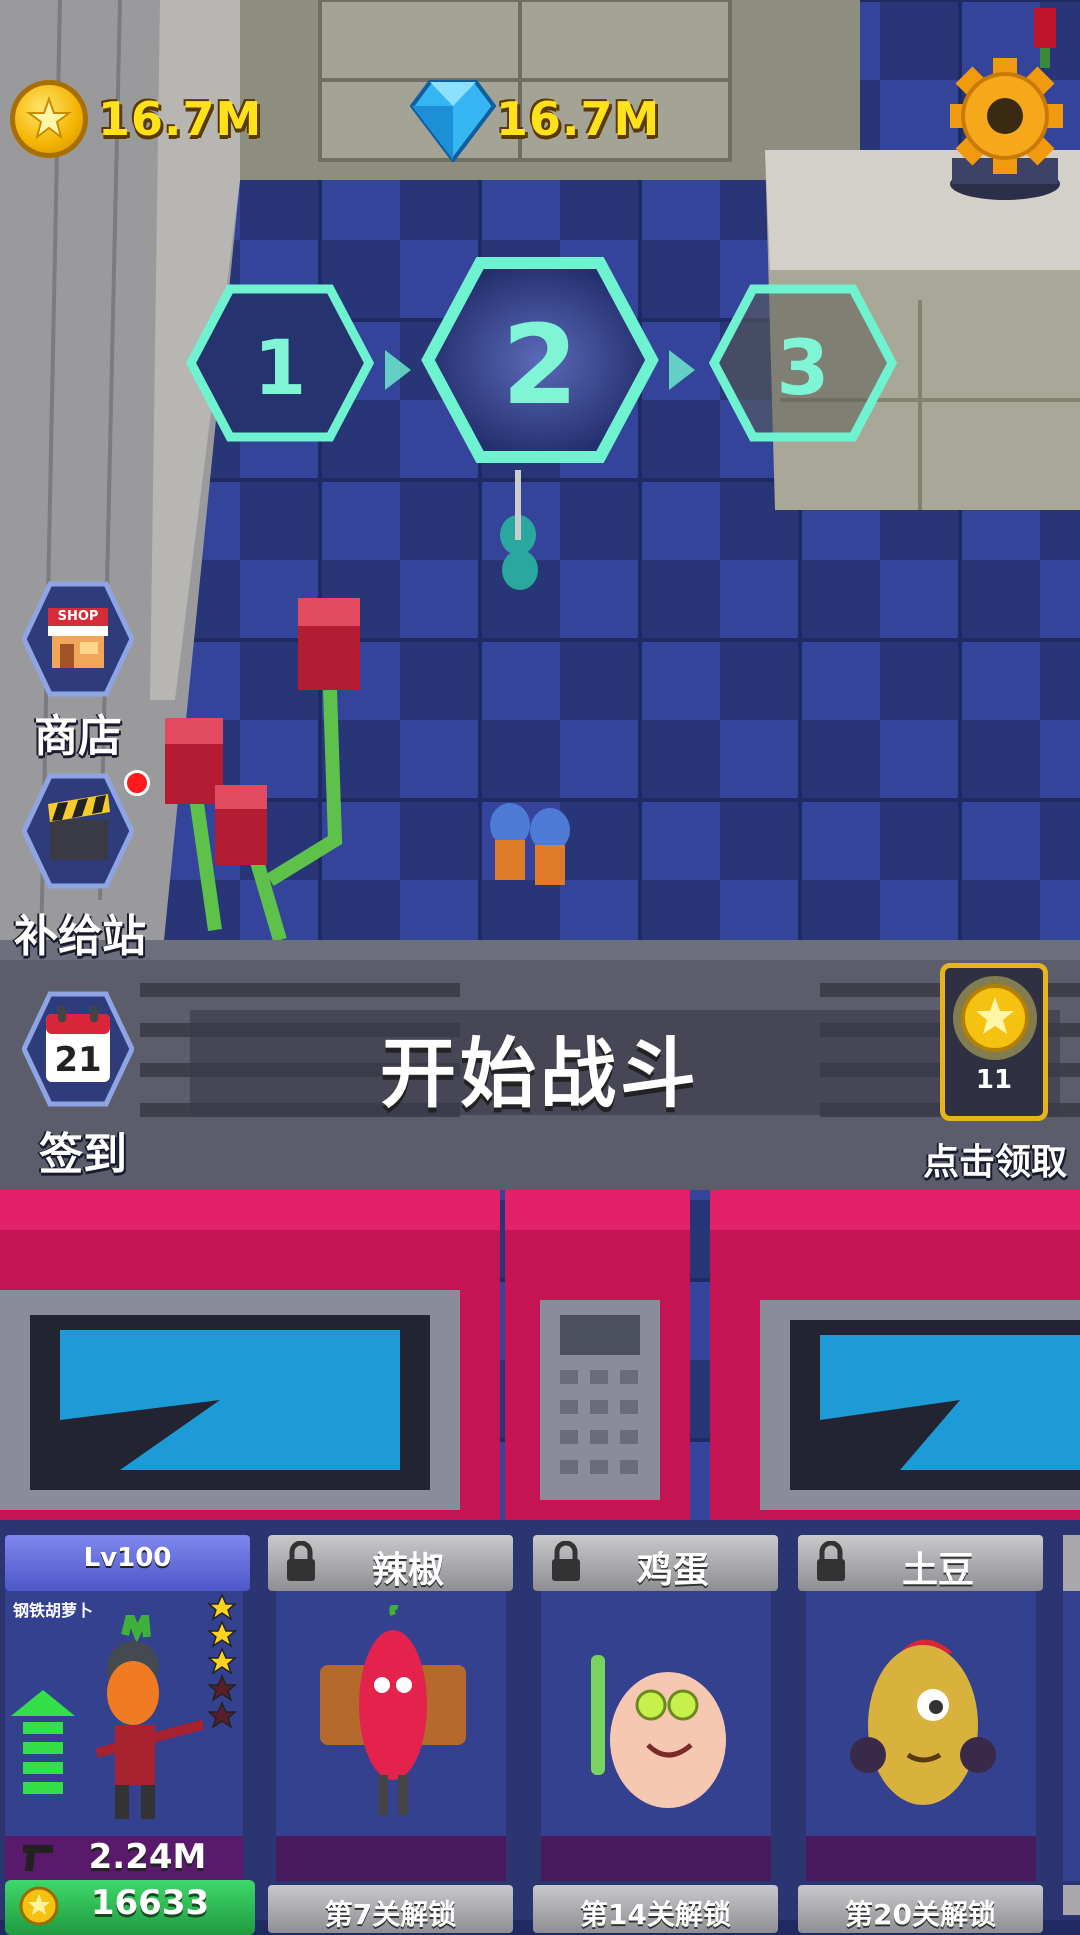 The height and width of the screenshot is (1935, 1080). I want to click on hero-name: 鸡蛋, so click(672, 1570).